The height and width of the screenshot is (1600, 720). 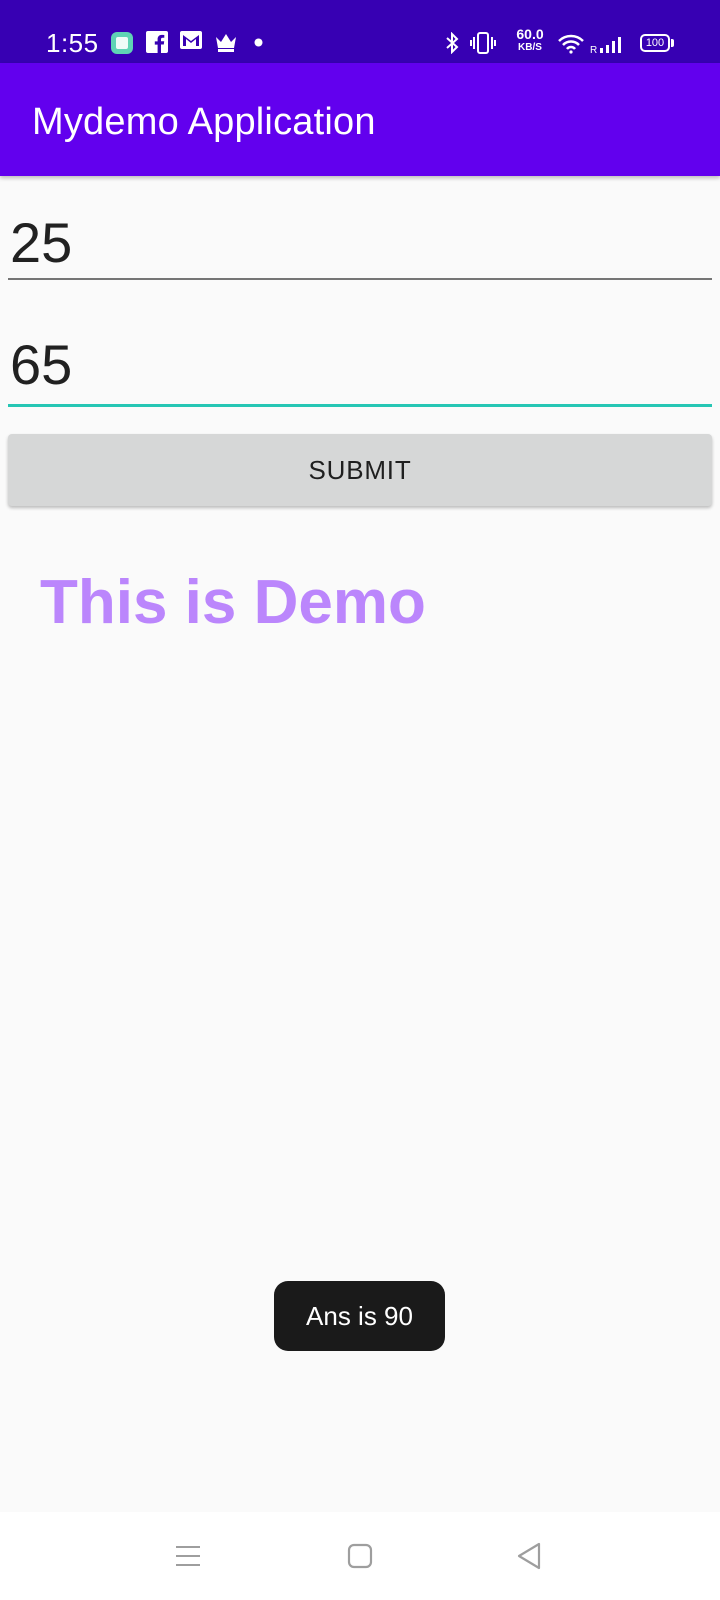 I want to click on battery-icon: 100, so click(x=655, y=43).